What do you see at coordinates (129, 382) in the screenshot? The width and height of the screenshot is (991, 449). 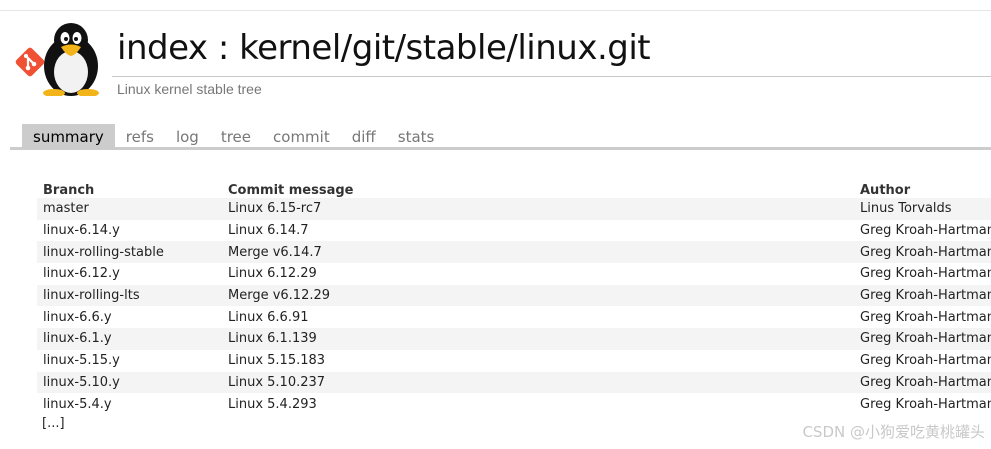 I see `branch-link: linux-5.10.y` at bounding box center [129, 382].